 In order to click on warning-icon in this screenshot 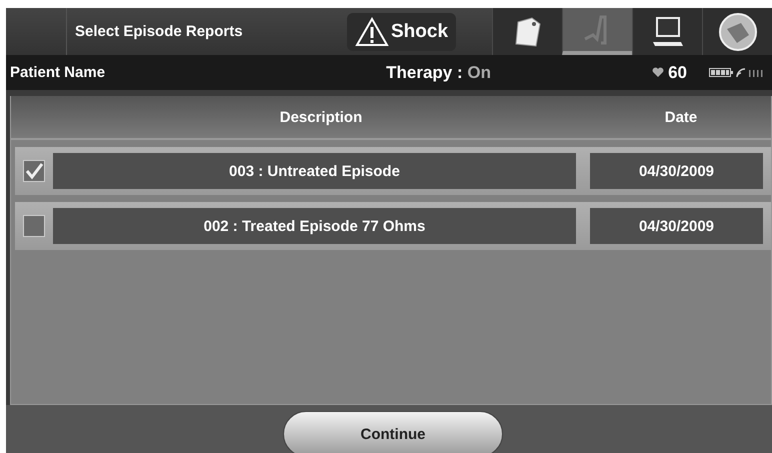, I will do `click(372, 31)`.